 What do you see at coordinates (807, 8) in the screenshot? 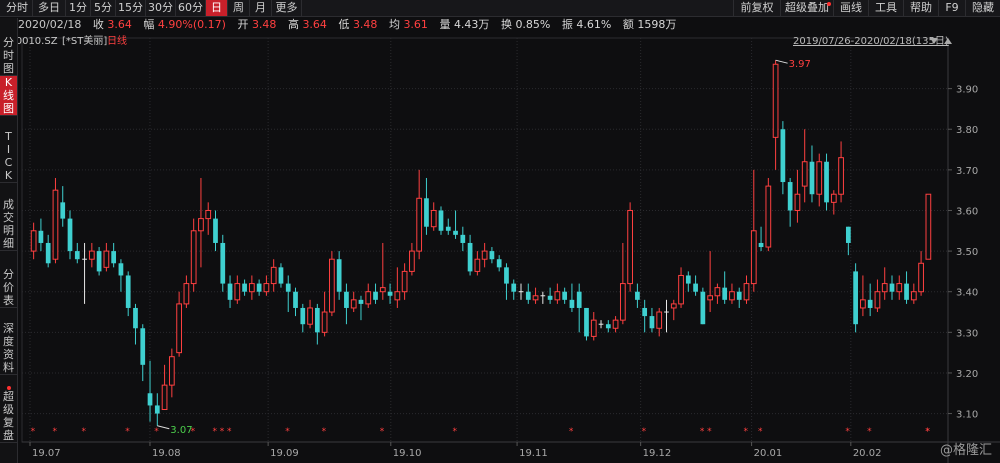
I see `toolbar-right-1: 超级叠加` at bounding box center [807, 8].